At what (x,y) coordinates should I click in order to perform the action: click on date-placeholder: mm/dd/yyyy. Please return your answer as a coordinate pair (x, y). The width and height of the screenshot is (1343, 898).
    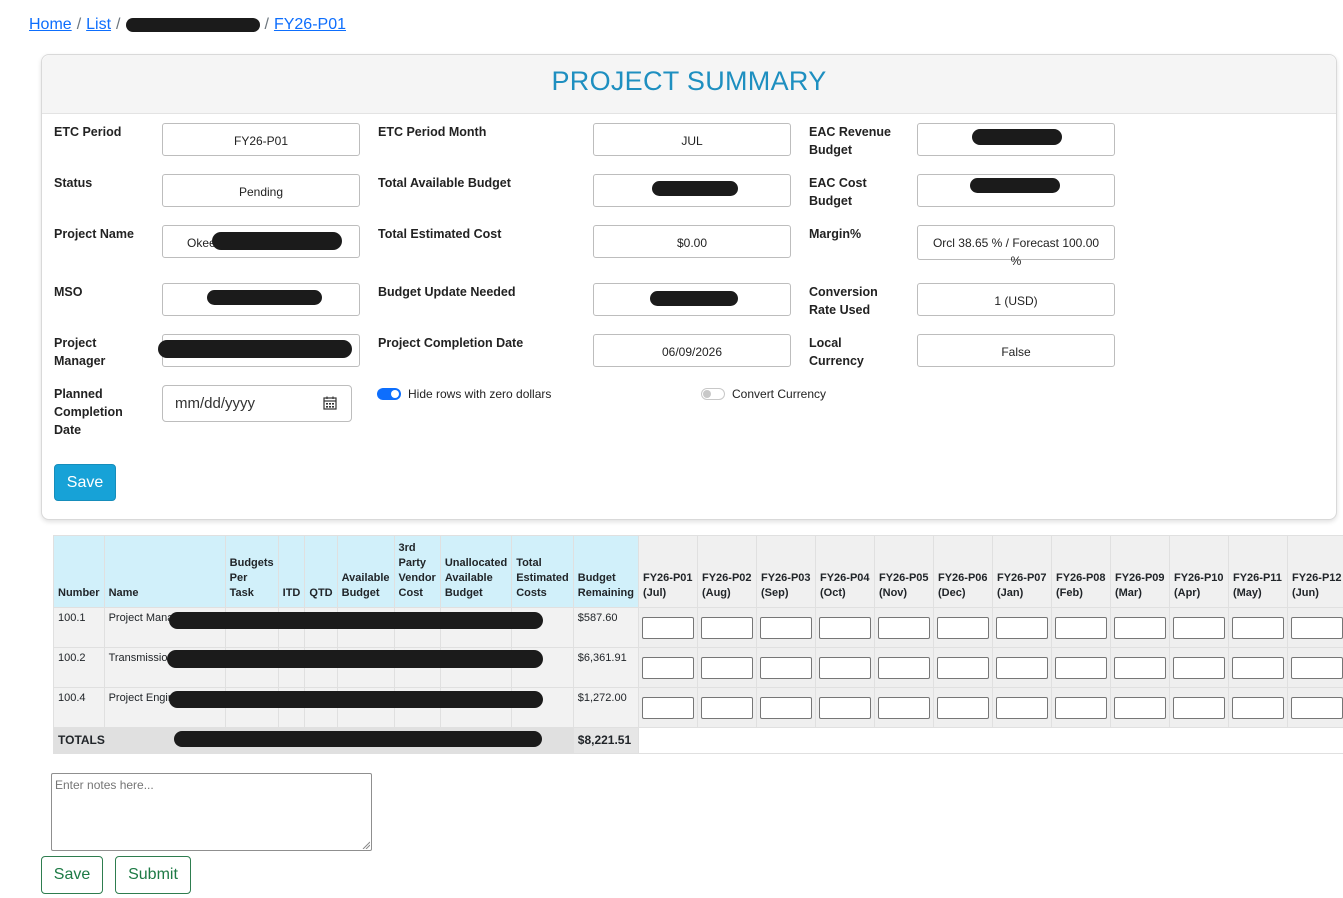
    Looking at the image, I should click on (215, 403).